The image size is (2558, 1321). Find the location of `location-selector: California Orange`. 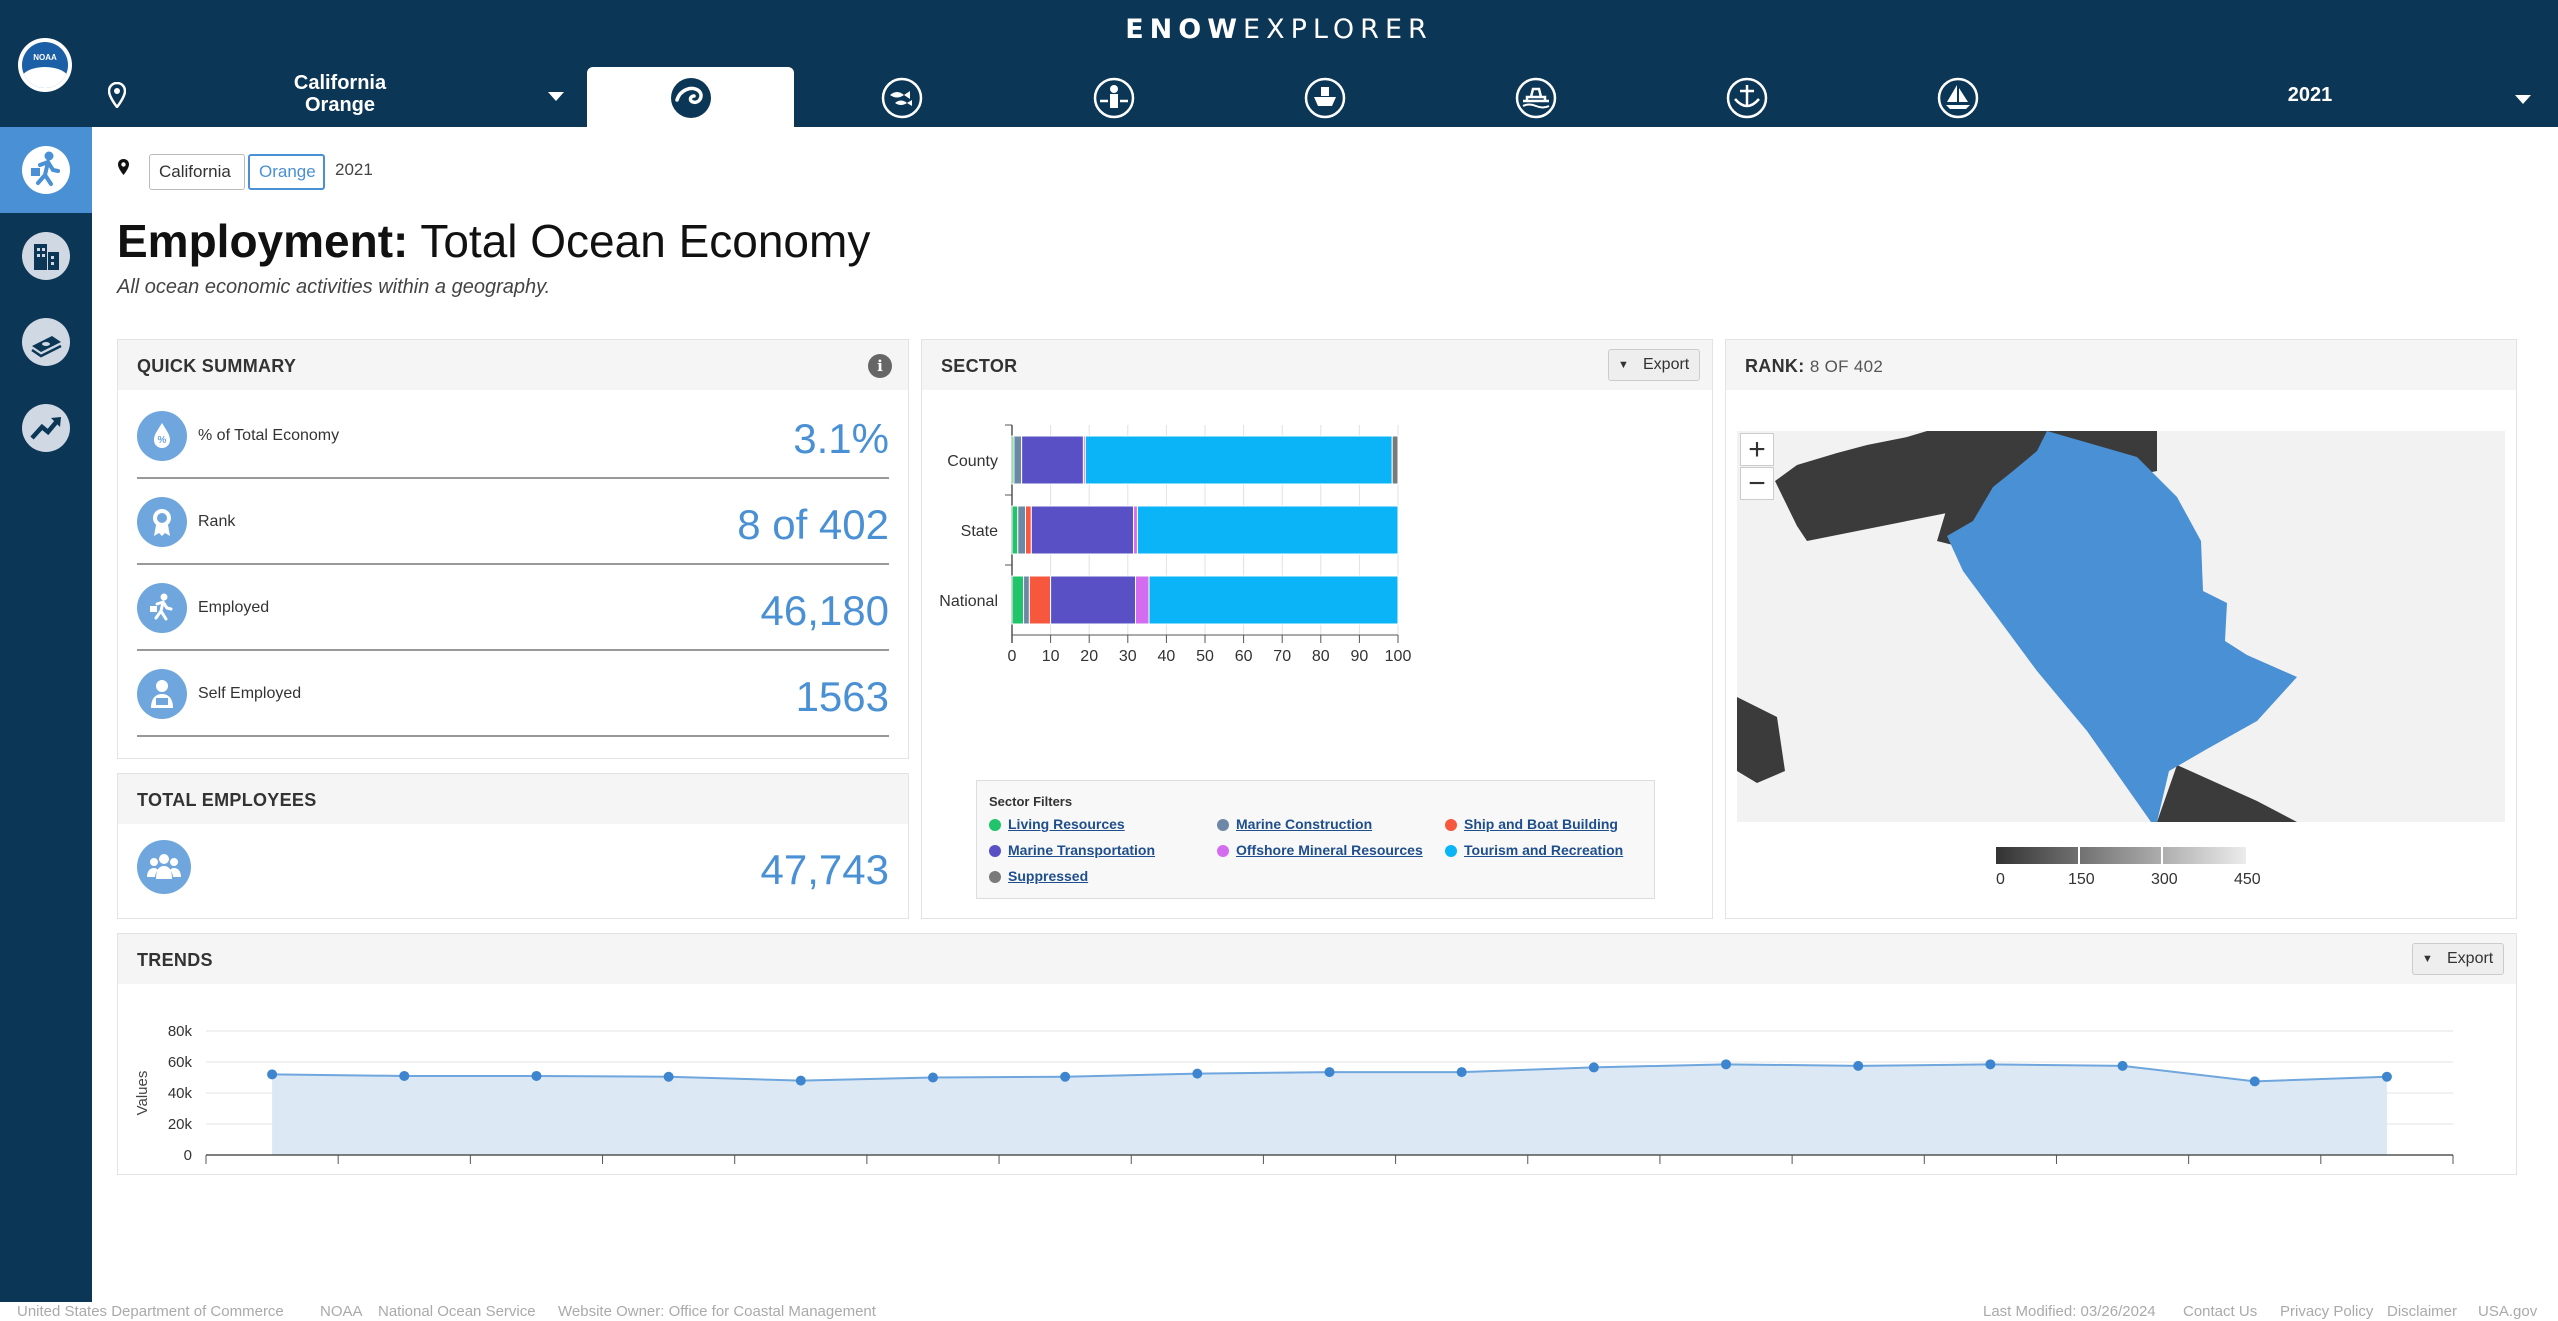

location-selector: California Orange is located at coordinates (340, 94).